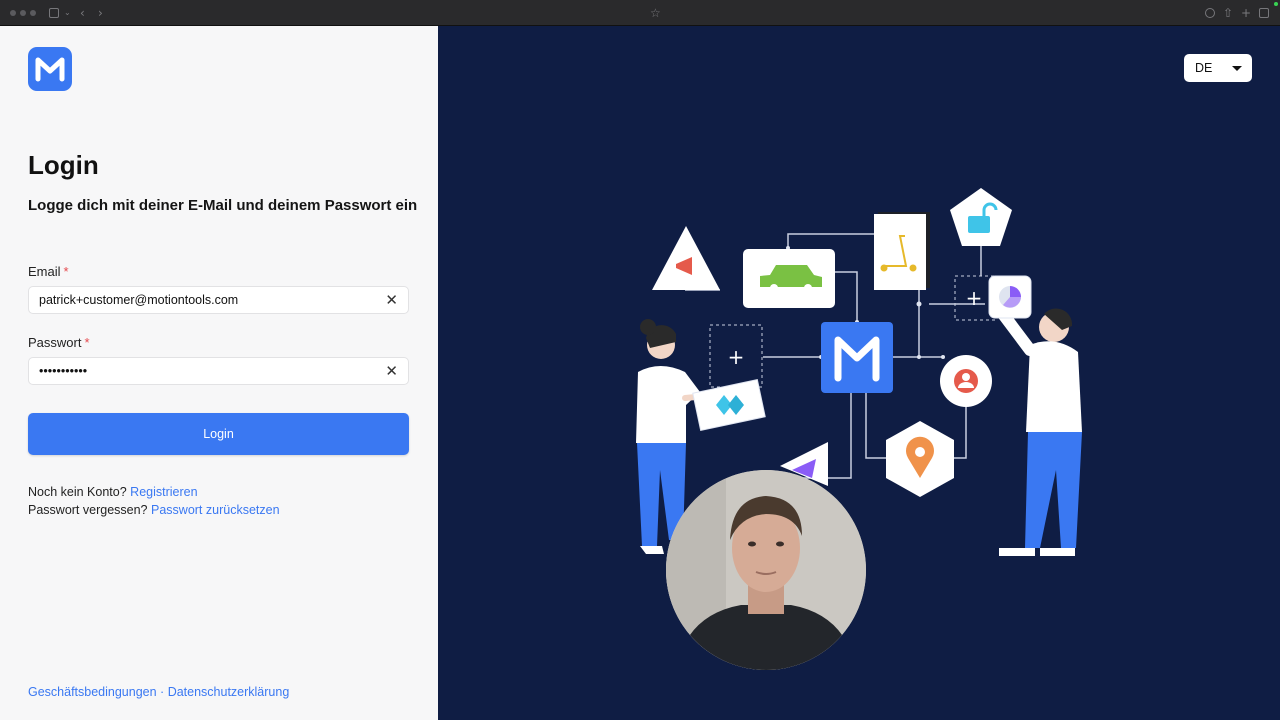  Describe the element at coordinates (979, 224) in the screenshot. I see `unlock-icon` at that location.